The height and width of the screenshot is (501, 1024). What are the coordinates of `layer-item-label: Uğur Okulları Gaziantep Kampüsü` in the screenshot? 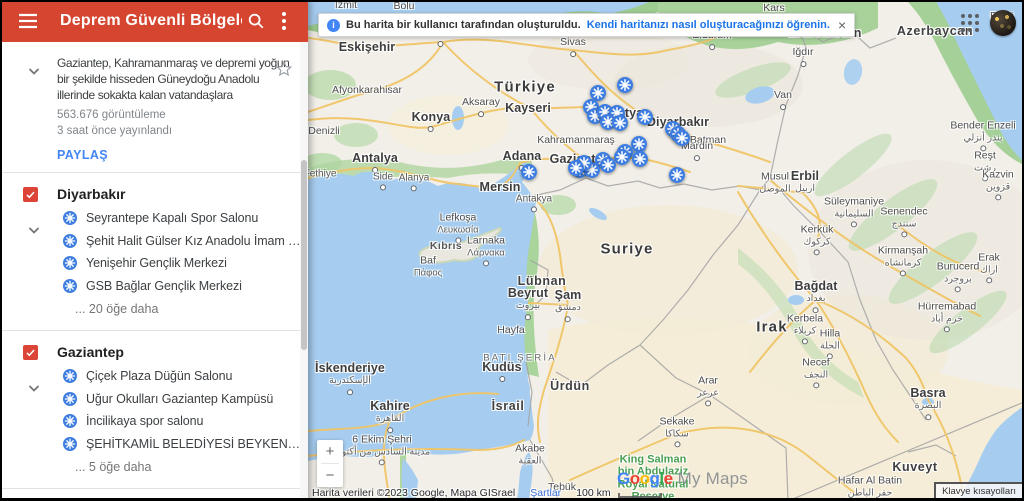 It's located at (180, 398).